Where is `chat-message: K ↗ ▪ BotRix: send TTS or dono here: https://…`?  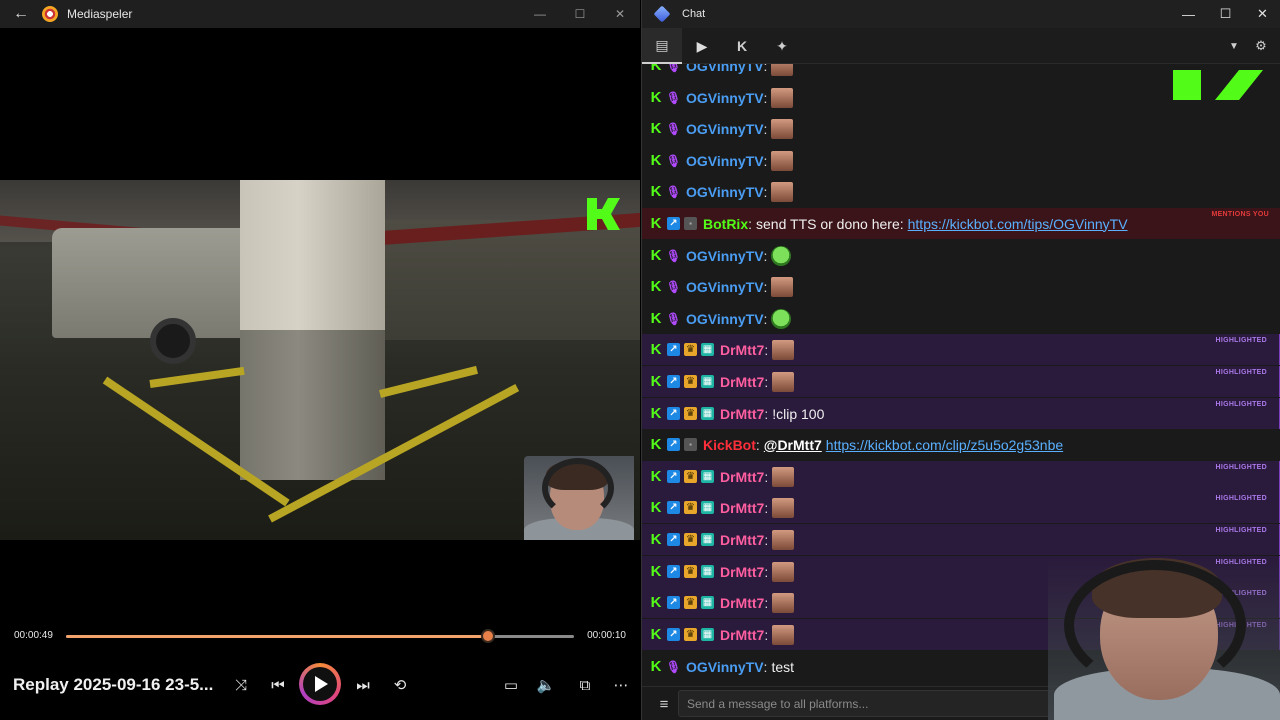
chat-message: K ↗ ▪ BotRix: send TTS or dono here: https://… is located at coordinates (961, 223).